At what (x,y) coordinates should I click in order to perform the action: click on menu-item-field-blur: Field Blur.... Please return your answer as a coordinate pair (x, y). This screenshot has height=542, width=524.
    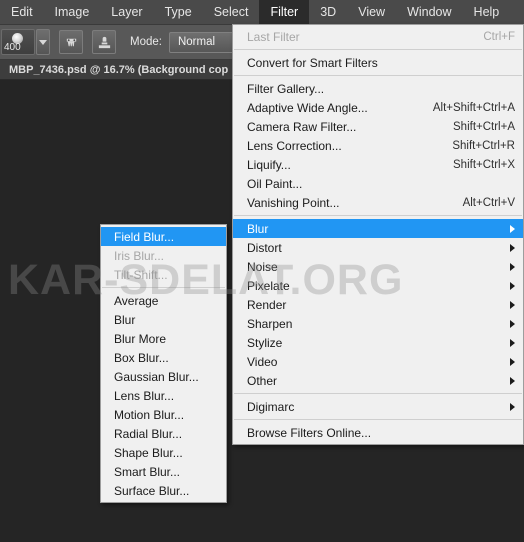
    Looking at the image, I should click on (163, 236).